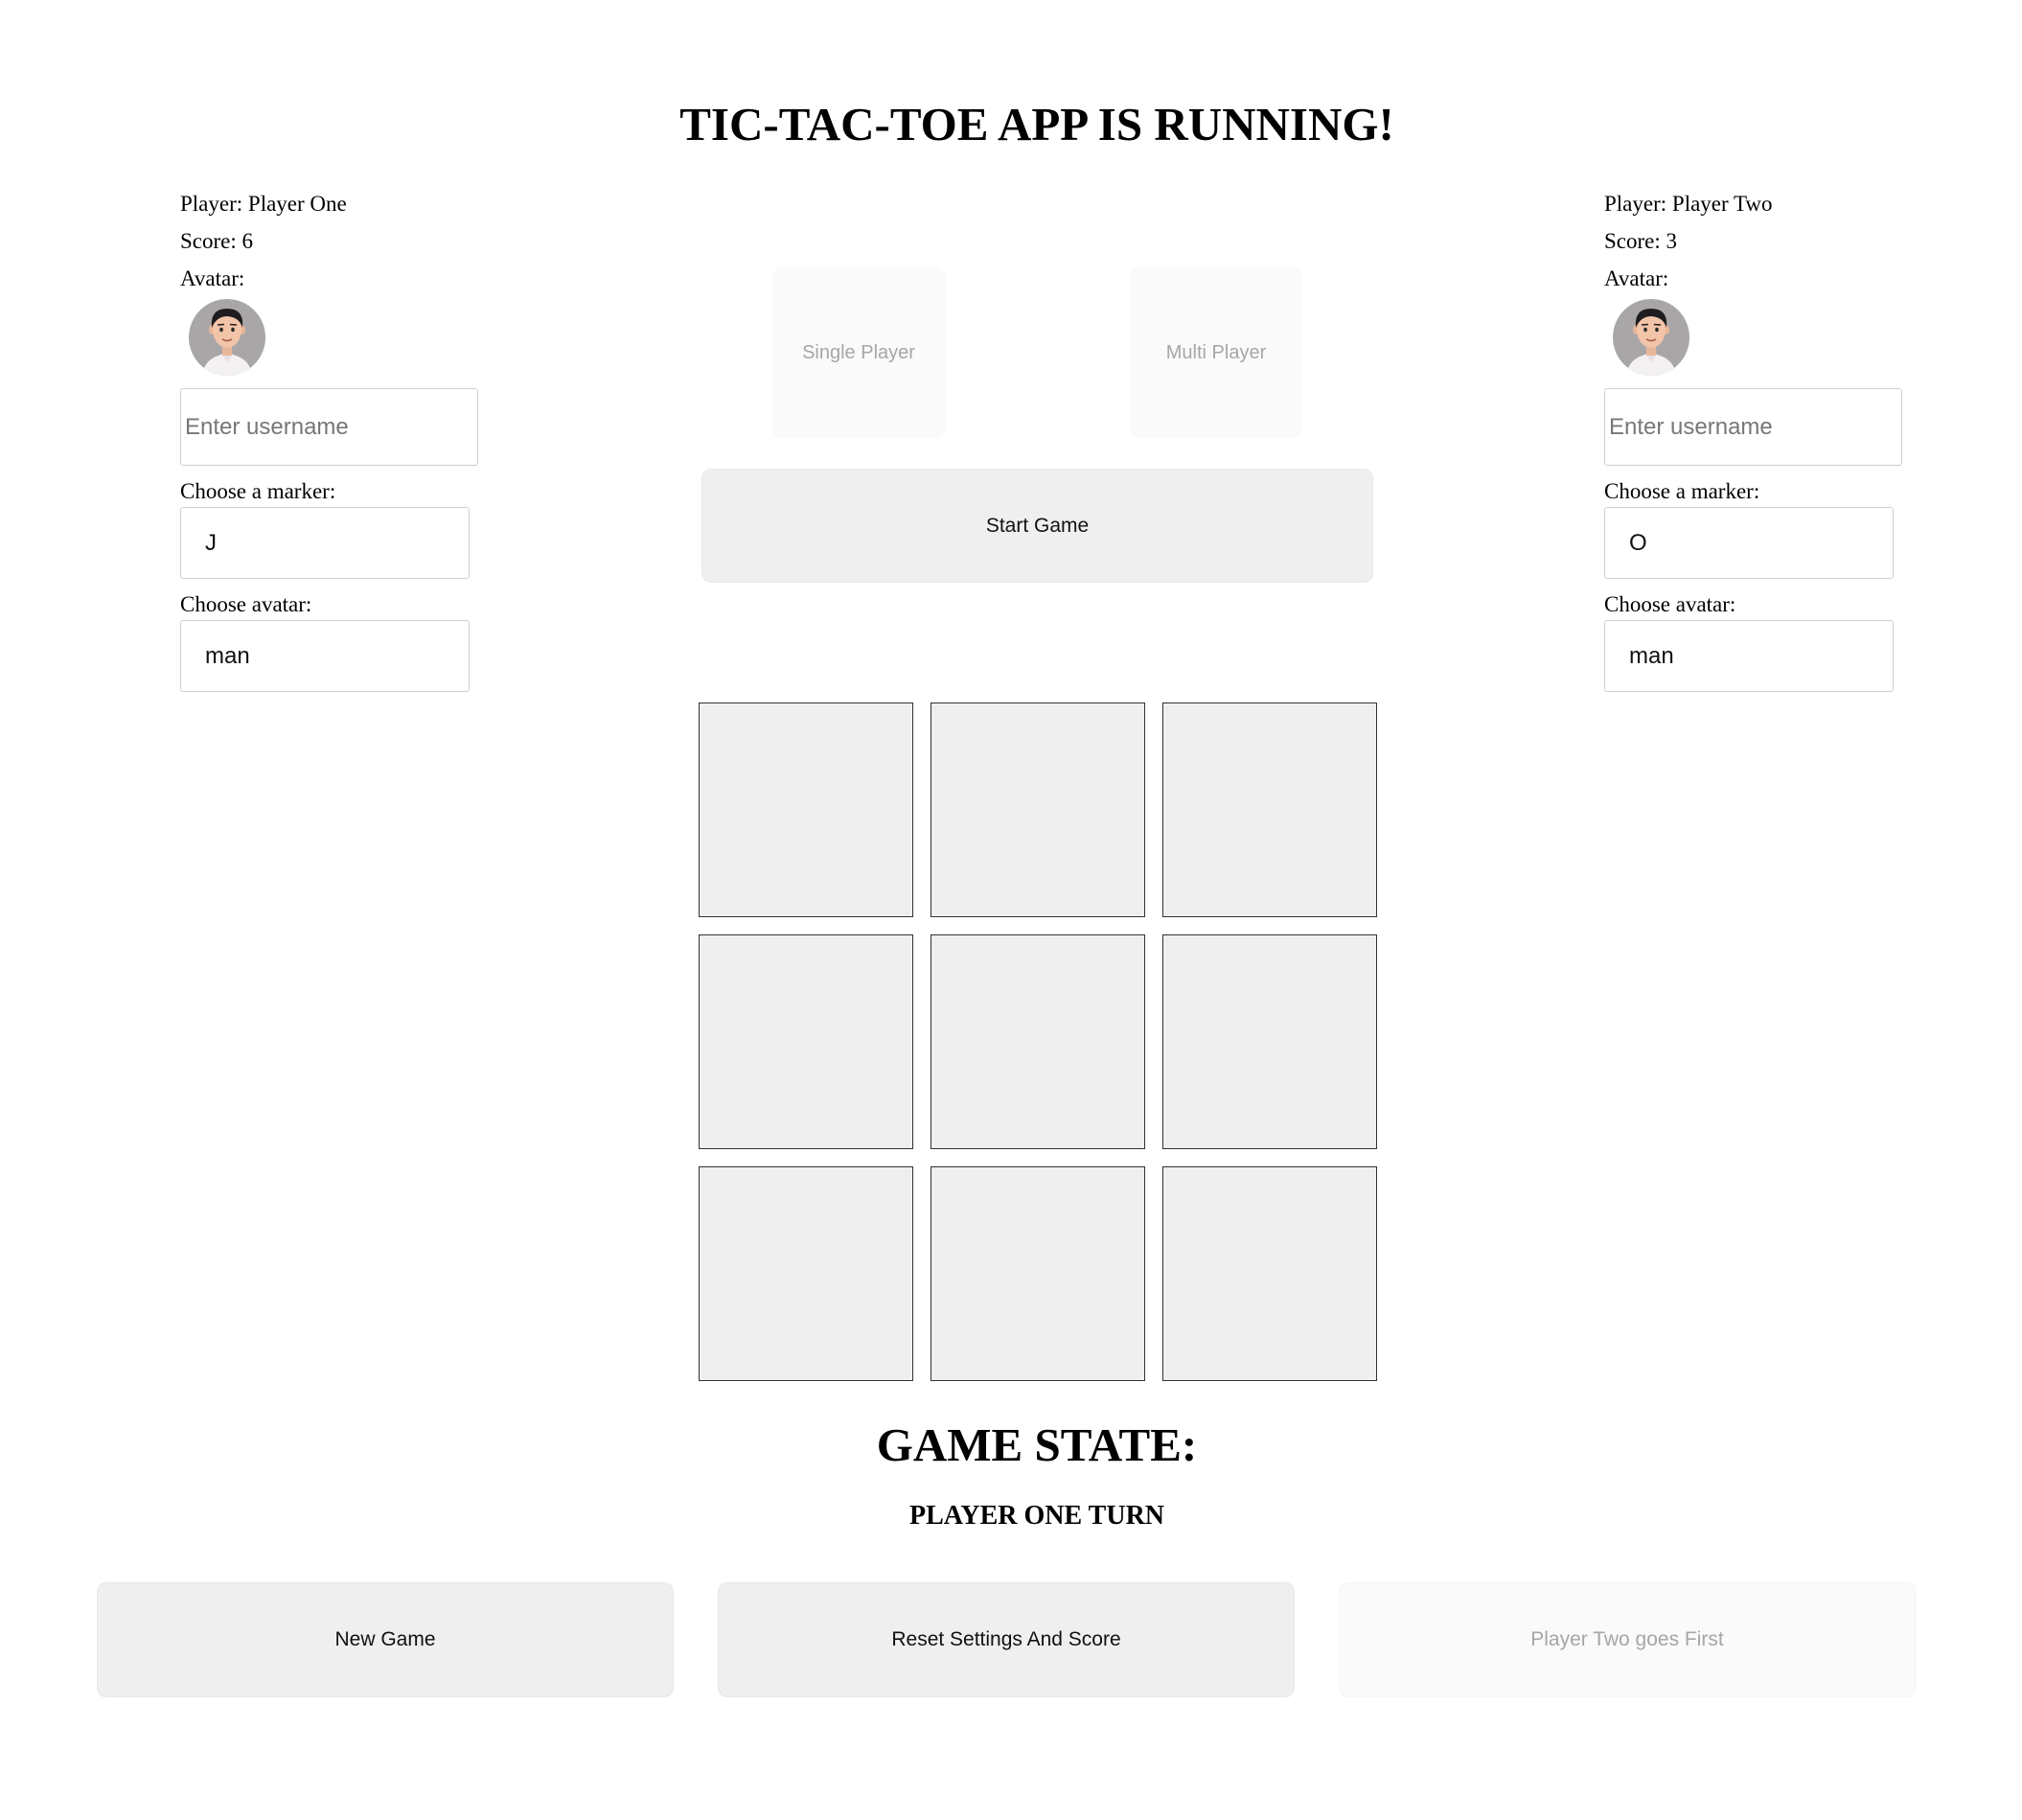 Image resolution: width=2022 pixels, height=1820 pixels. Describe the element at coordinates (1037, 526) in the screenshot. I see `start-game-button: Start Game` at that location.